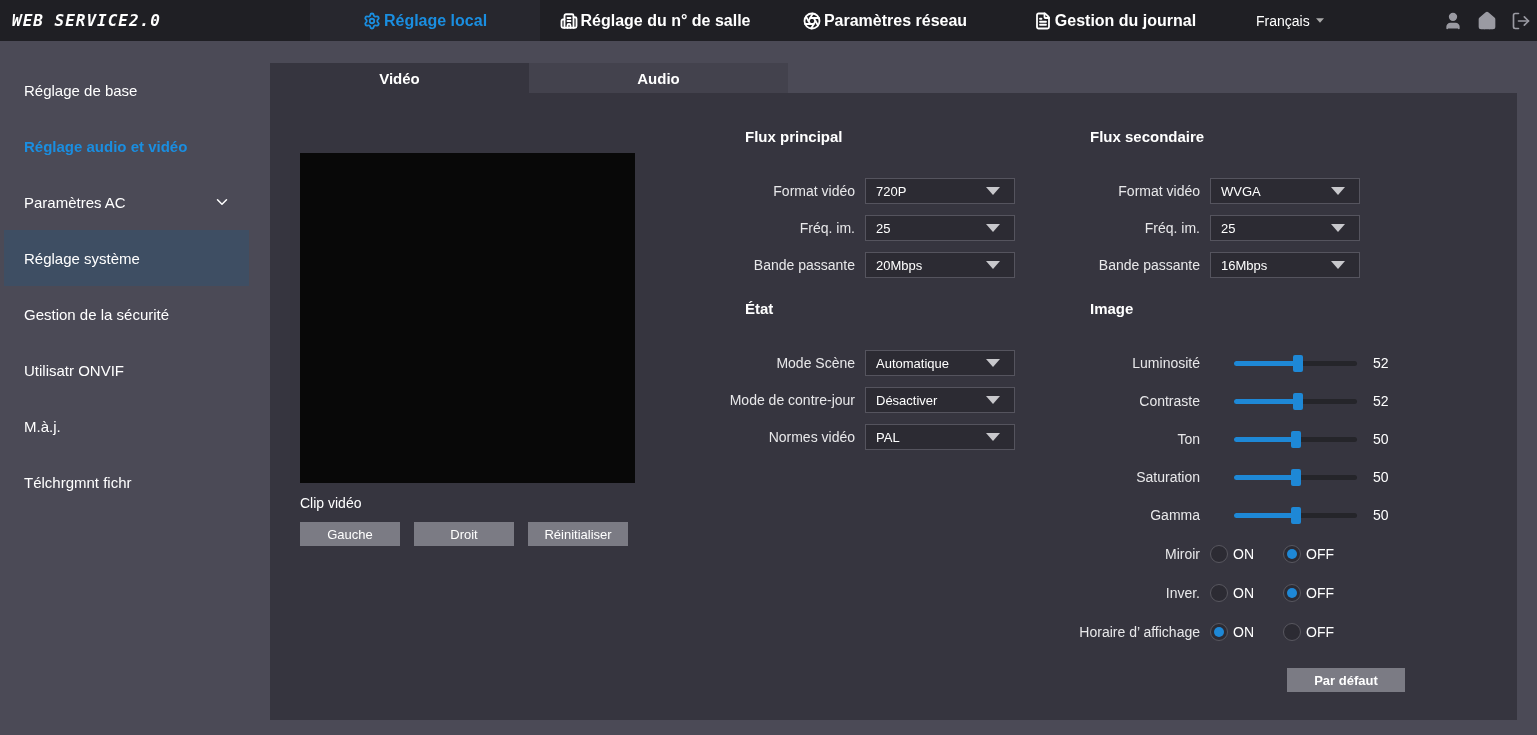 The width and height of the screenshot is (1537, 735). Describe the element at coordinates (811, 20) in the screenshot. I see `aperture-icon` at that location.